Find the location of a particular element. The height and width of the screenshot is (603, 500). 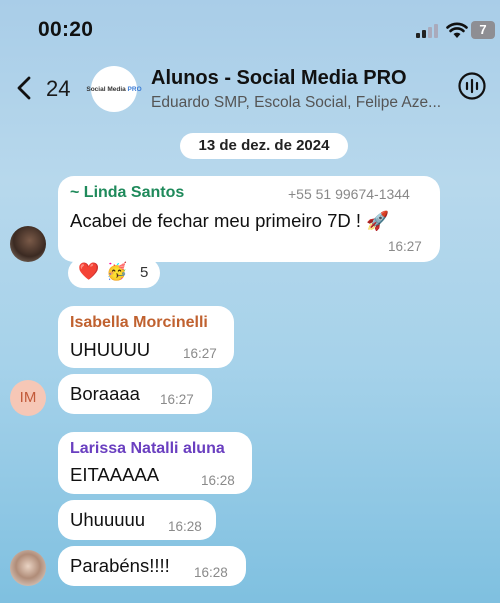

message-text: Parabéns!!!! is located at coordinates (120, 565).